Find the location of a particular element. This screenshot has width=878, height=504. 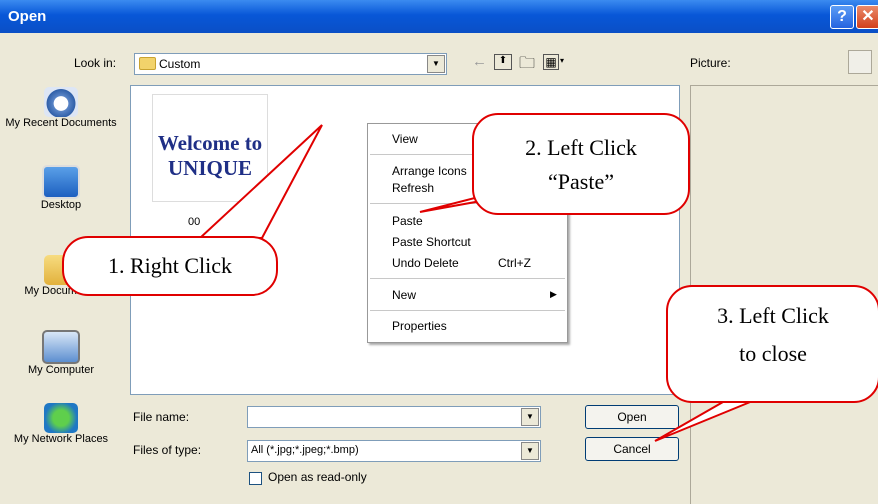

callout-close: 3. Left Click to close is located at coordinates (772, 344).